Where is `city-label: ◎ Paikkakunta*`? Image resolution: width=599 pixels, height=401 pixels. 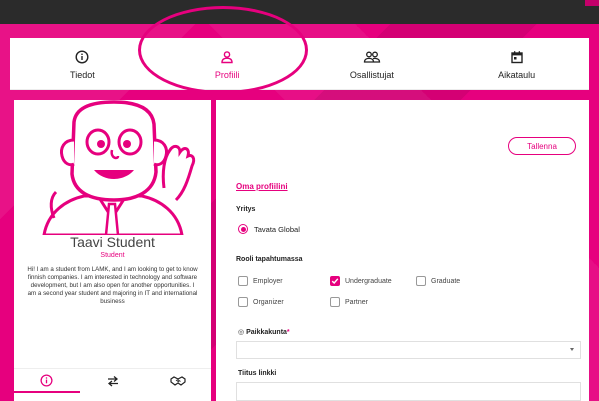
city-label: ◎ Paikkakunta* is located at coordinates (264, 332).